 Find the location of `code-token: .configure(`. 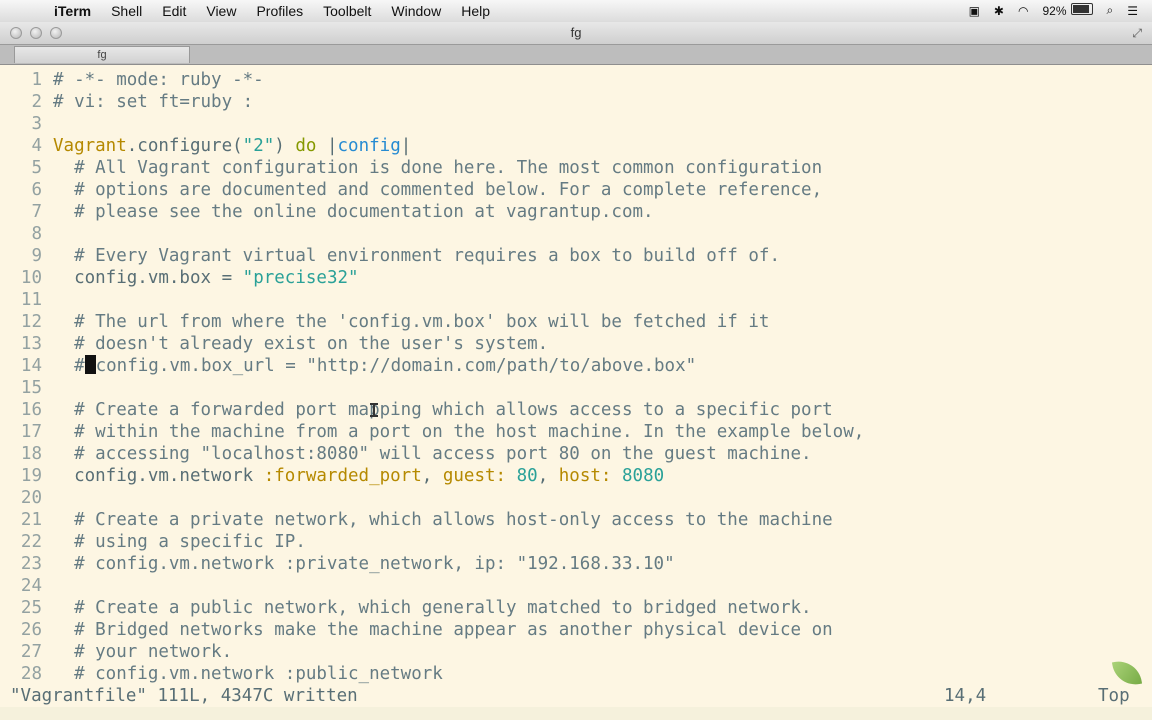

code-token: .configure( is located at coordinates (184, 146).